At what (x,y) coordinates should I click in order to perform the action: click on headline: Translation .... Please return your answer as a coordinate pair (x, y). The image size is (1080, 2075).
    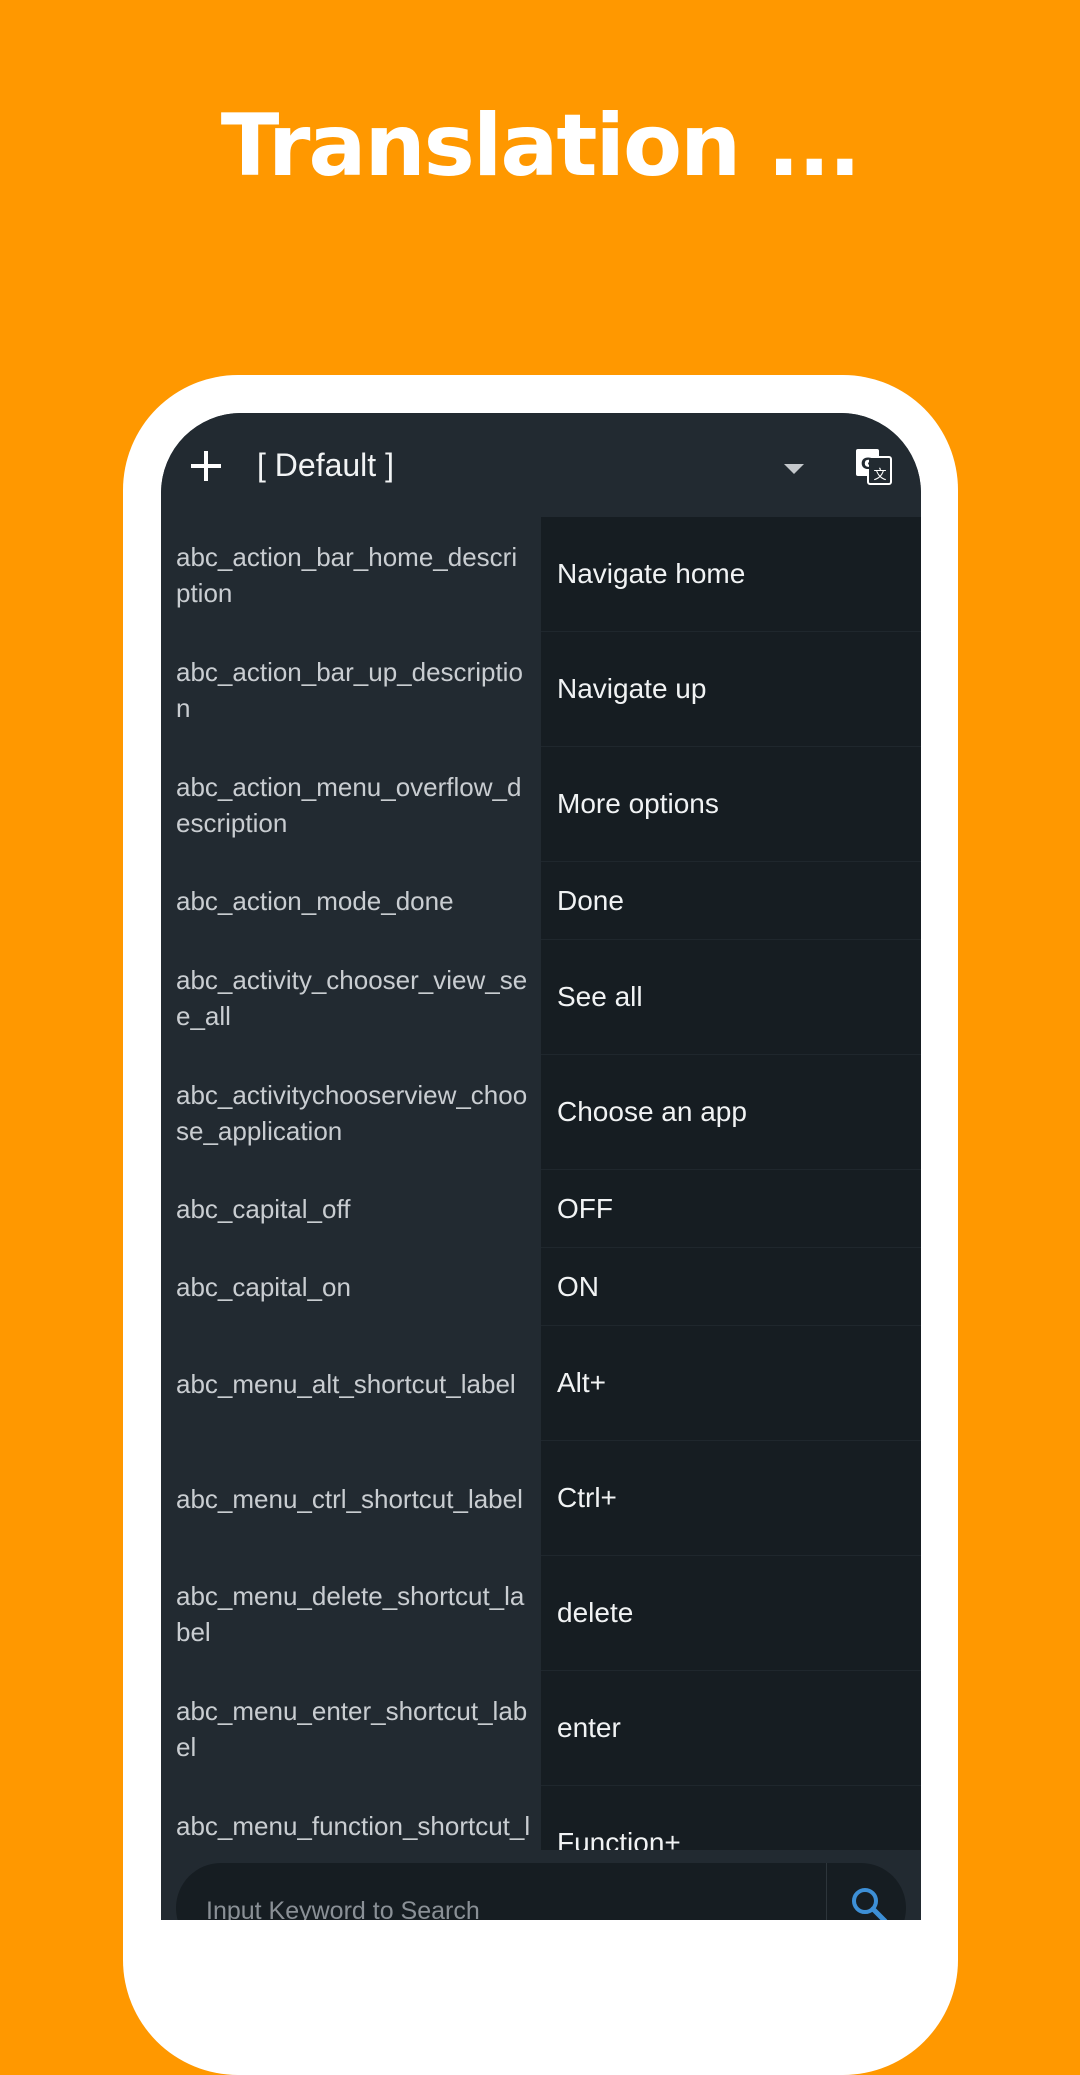
    Looking at the image, I should click on (540, 146).